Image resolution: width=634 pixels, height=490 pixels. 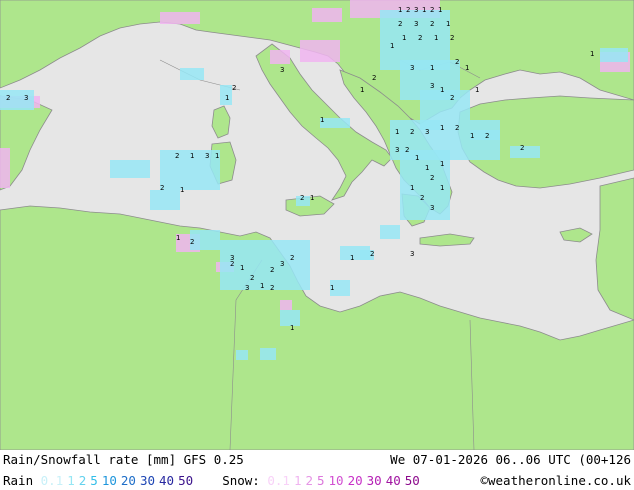 I want to click on rain-legend: 0.1 1 2 5 10 20 30 40 50, so click(x=119, y=480).